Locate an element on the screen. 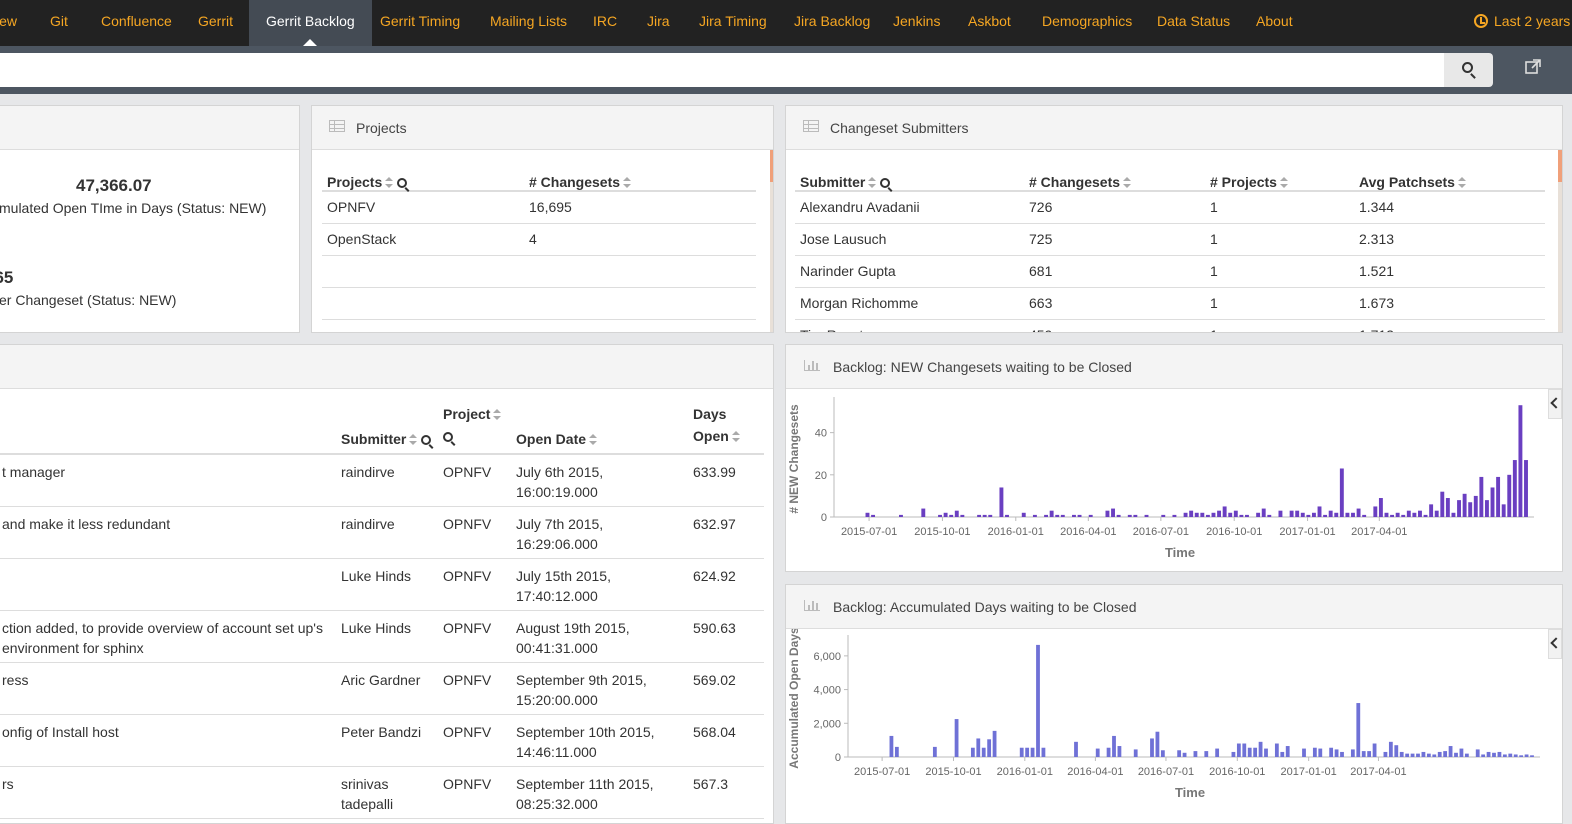 This screenshot has width=1572, height=824. col-projects: # Projects is located at coordinates (1279, 177).